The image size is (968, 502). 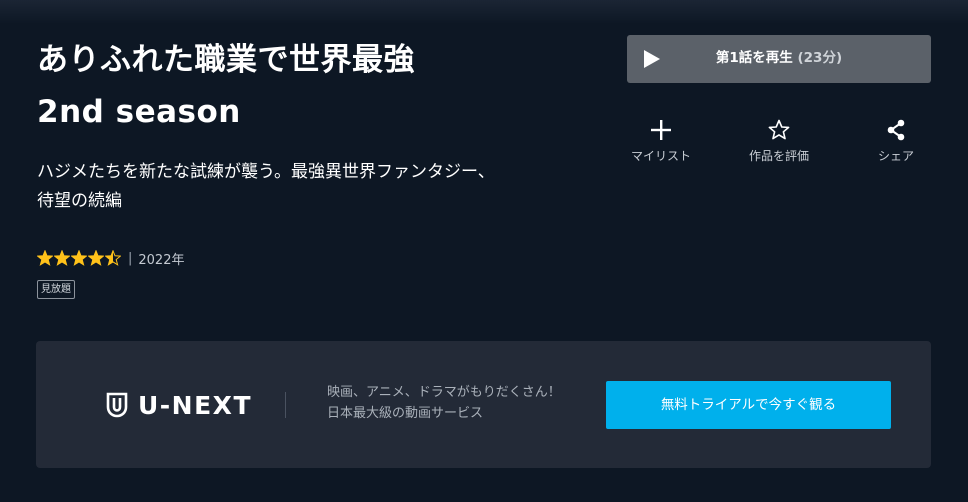 What do you see at coordinates (754, 58) in the screenshot?
I see `play-episode-text: 第1話を再生` at bounding box center [754, 58].